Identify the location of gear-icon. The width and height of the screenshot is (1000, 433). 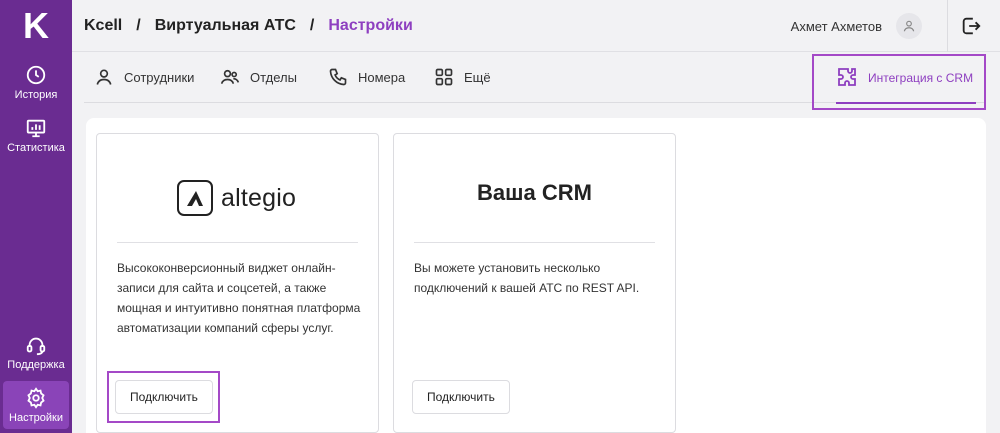
(36, 397).